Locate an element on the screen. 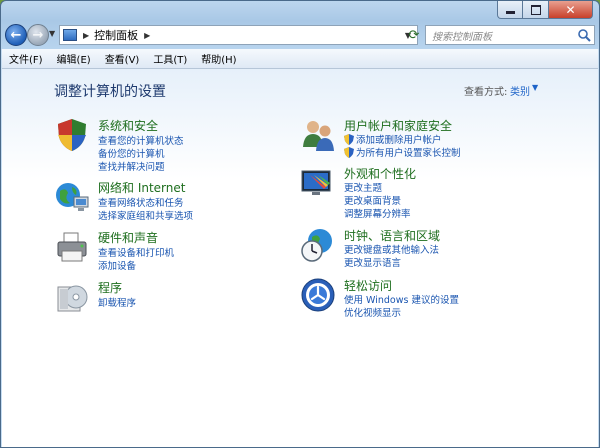 The image size is (600, 448). link-devices-printers: 查看设备和打印机 is located at coordinates (136, 252).